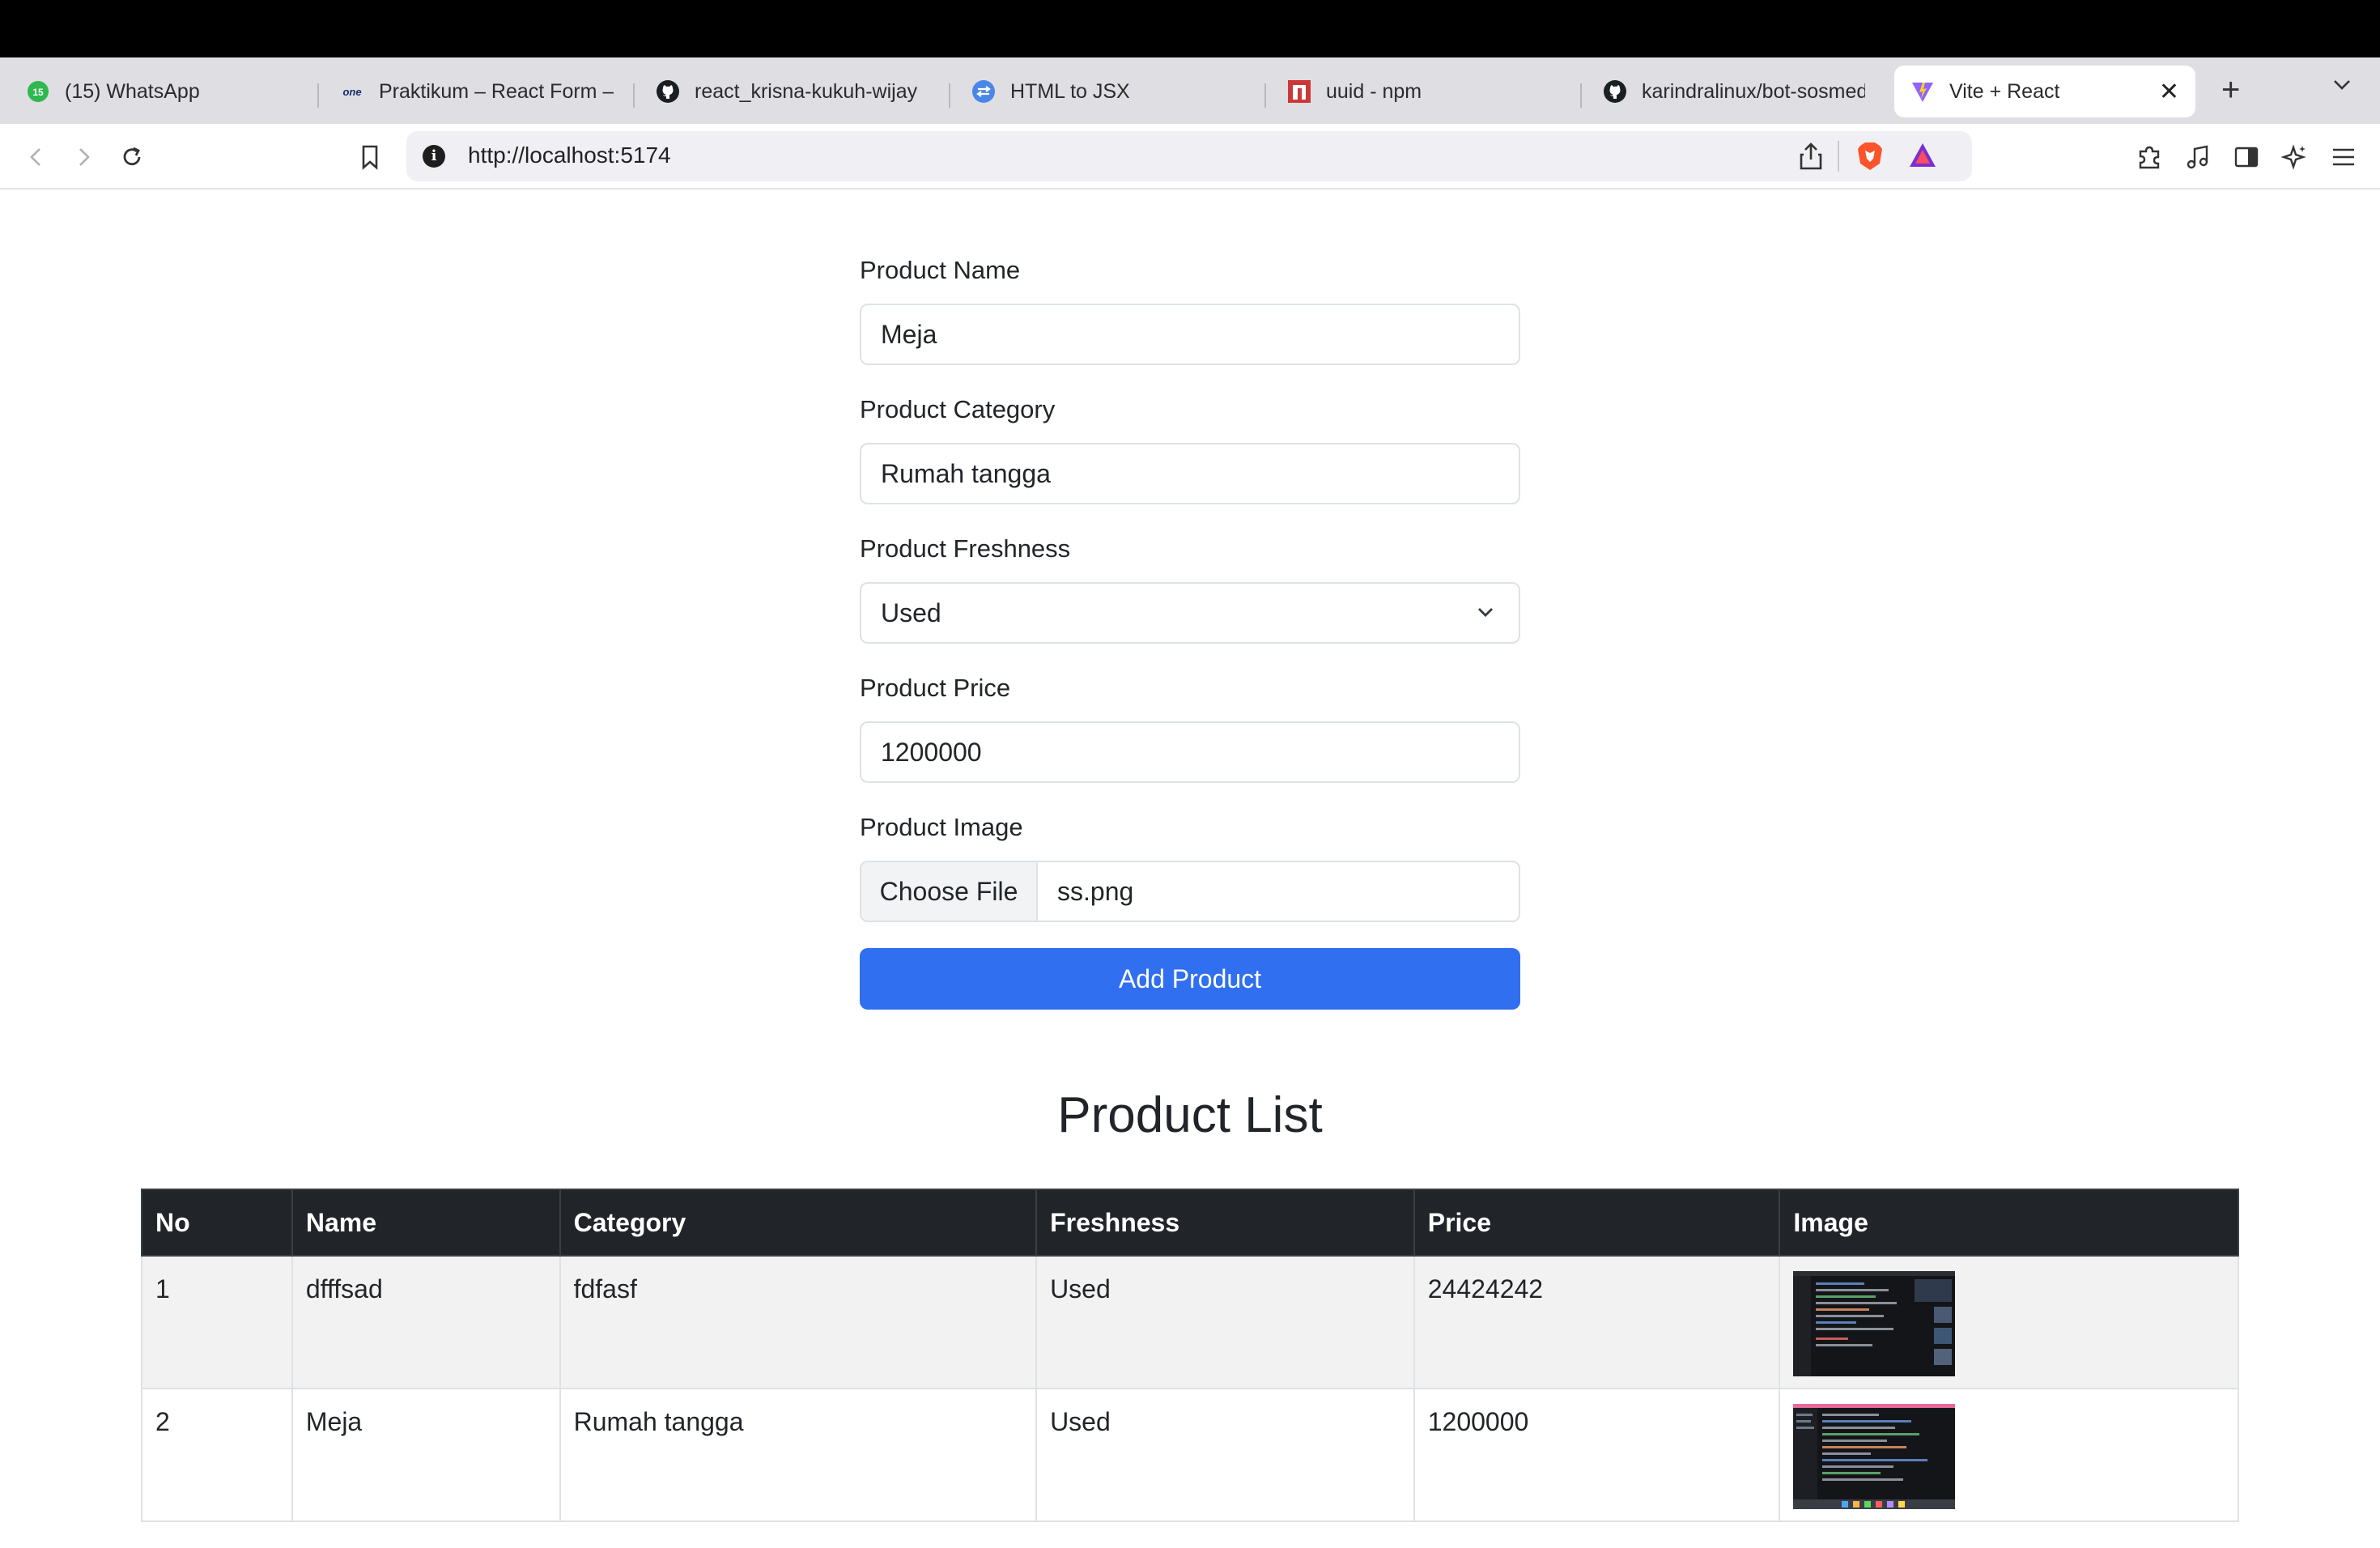 The width and height of the screenshot is (2380, 1548). I want to click on tab-list-button, so click(2341, 87).